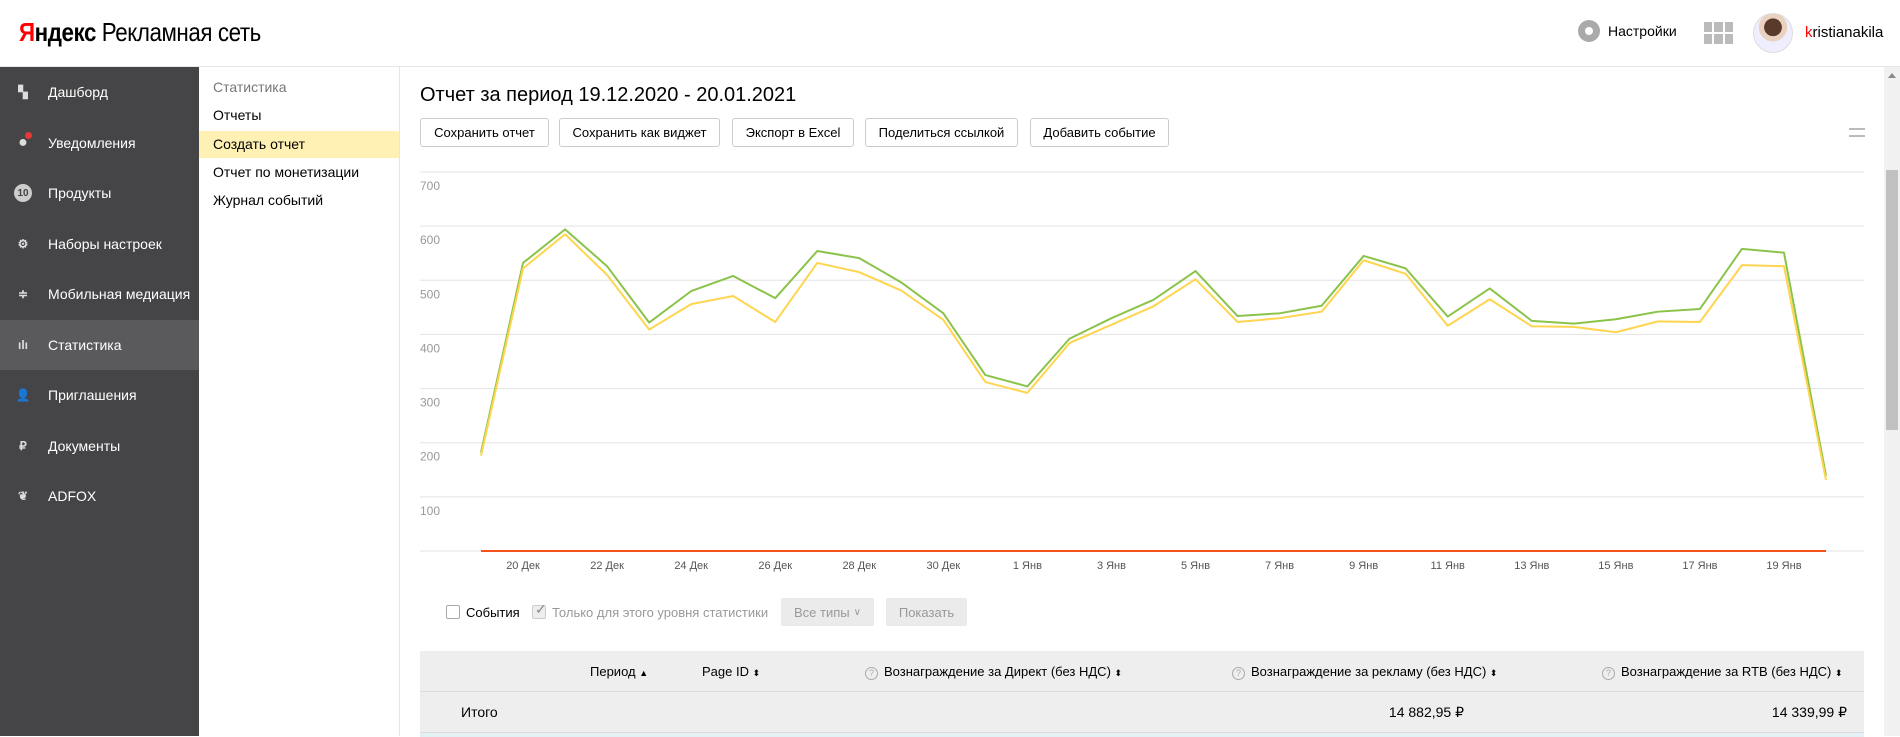 This screenshot has height=737, width=1900. Describe the element at coordinates (72, 496) in the screenshot. I see `sidebar-item-label: ADFOX` at that location.